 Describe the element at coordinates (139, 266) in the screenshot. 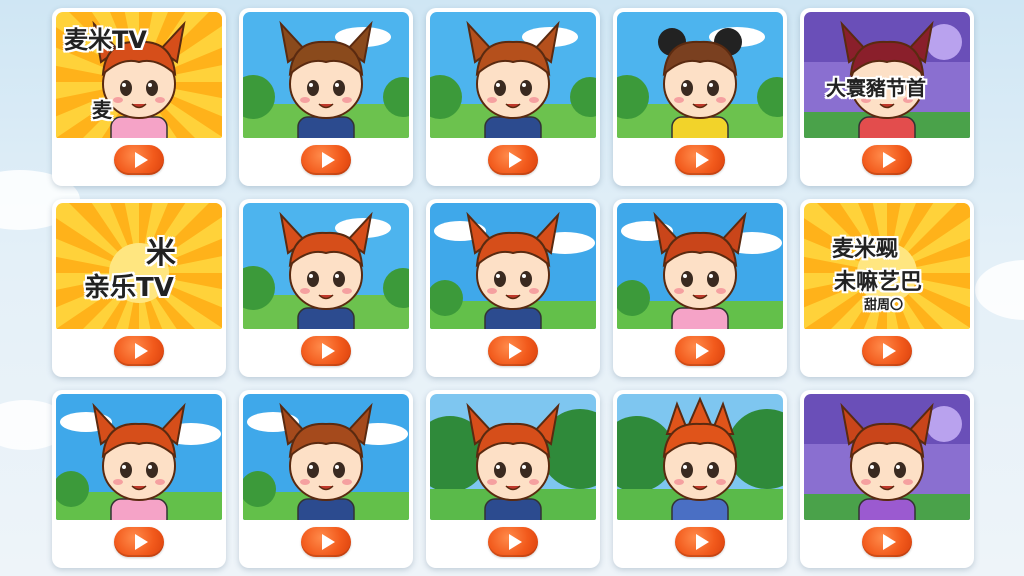

I see `video-thumbnail: 米亲乐TV` at that location.